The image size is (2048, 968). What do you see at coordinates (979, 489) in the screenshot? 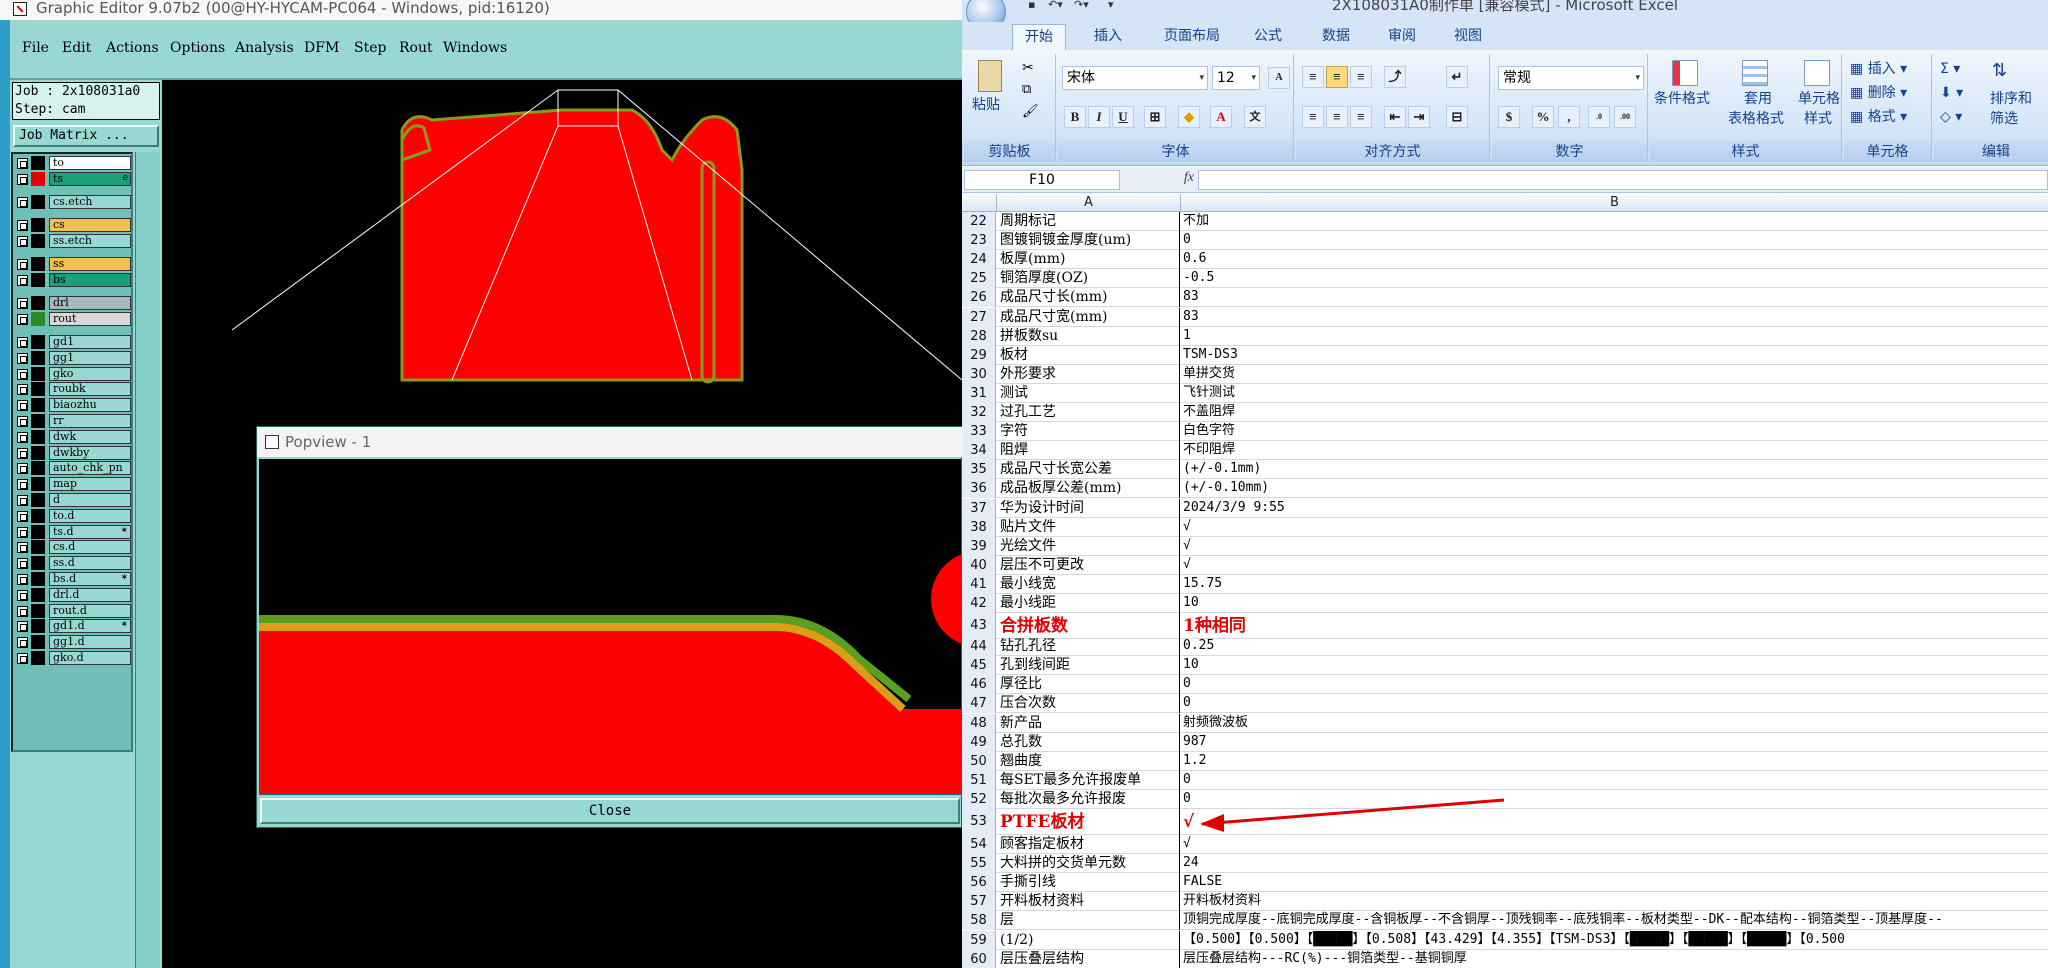
I see `row-number: 36` at bounding box center [979, 489].